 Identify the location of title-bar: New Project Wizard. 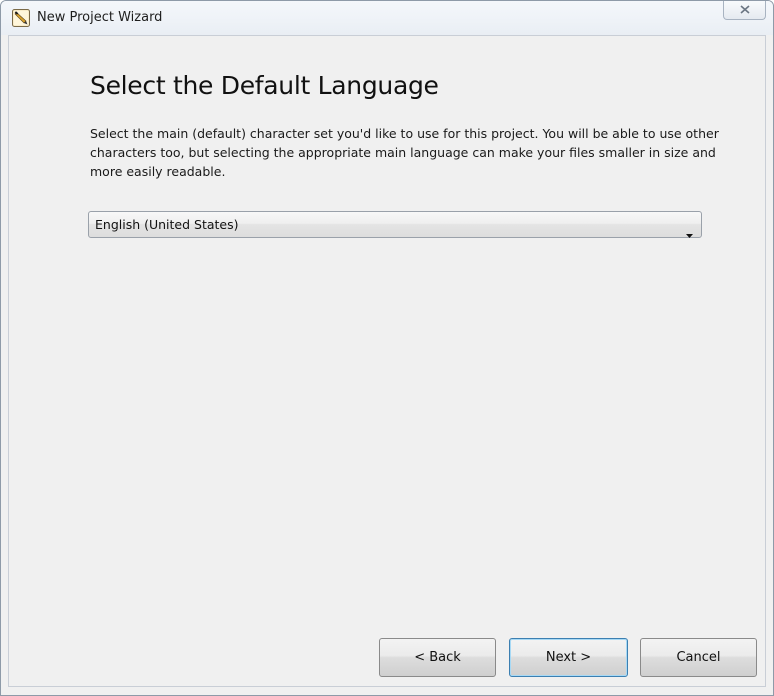
(387, 18).